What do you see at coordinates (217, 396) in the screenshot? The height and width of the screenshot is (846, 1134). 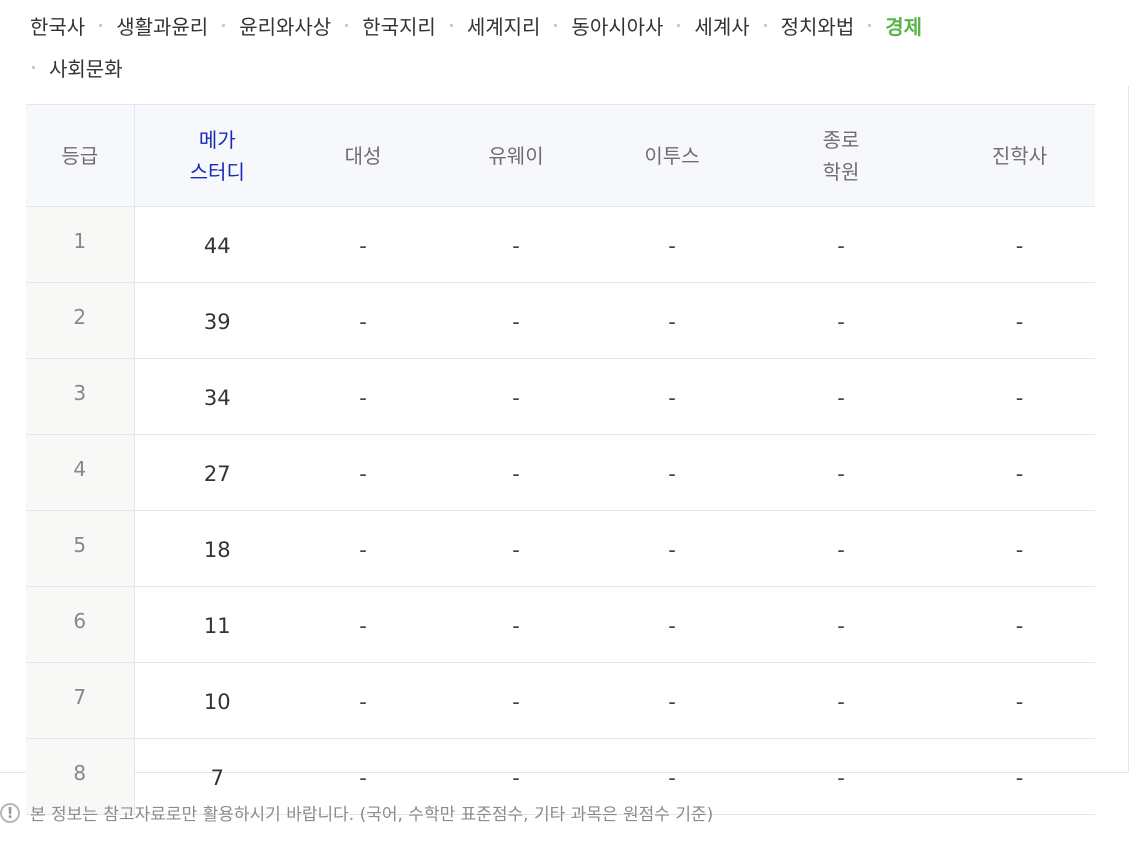 I see `megastudy-score-cell: 34` at bounding box center [217, 396].